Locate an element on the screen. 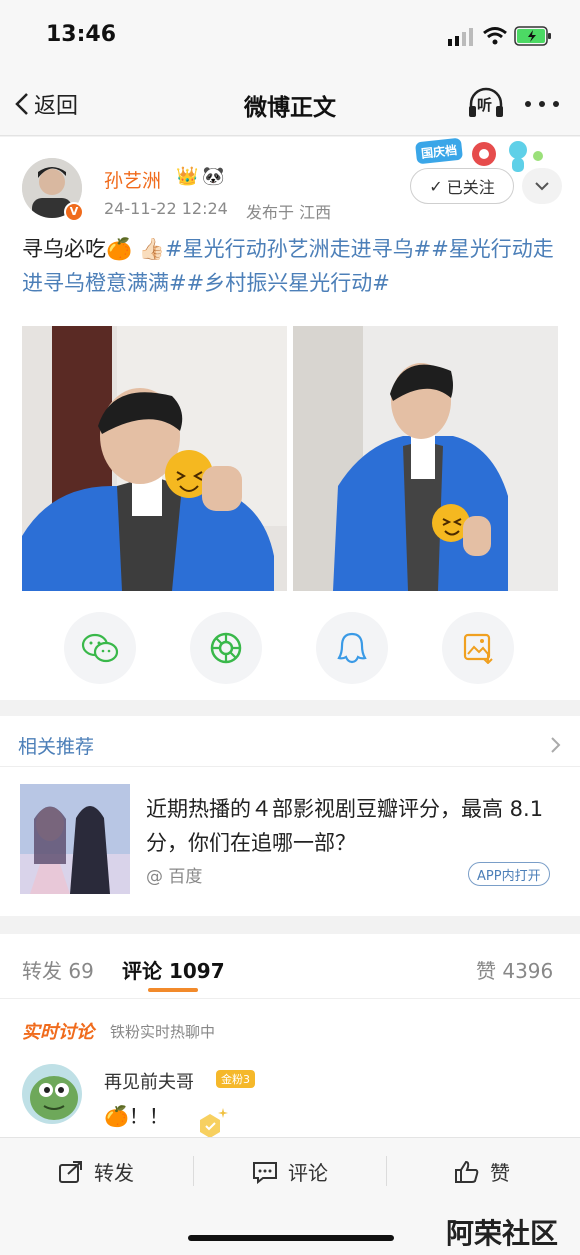 The width and height of the screenshot is (580, 1255). status-time: 13:46 is located at coordinates (81, 34).